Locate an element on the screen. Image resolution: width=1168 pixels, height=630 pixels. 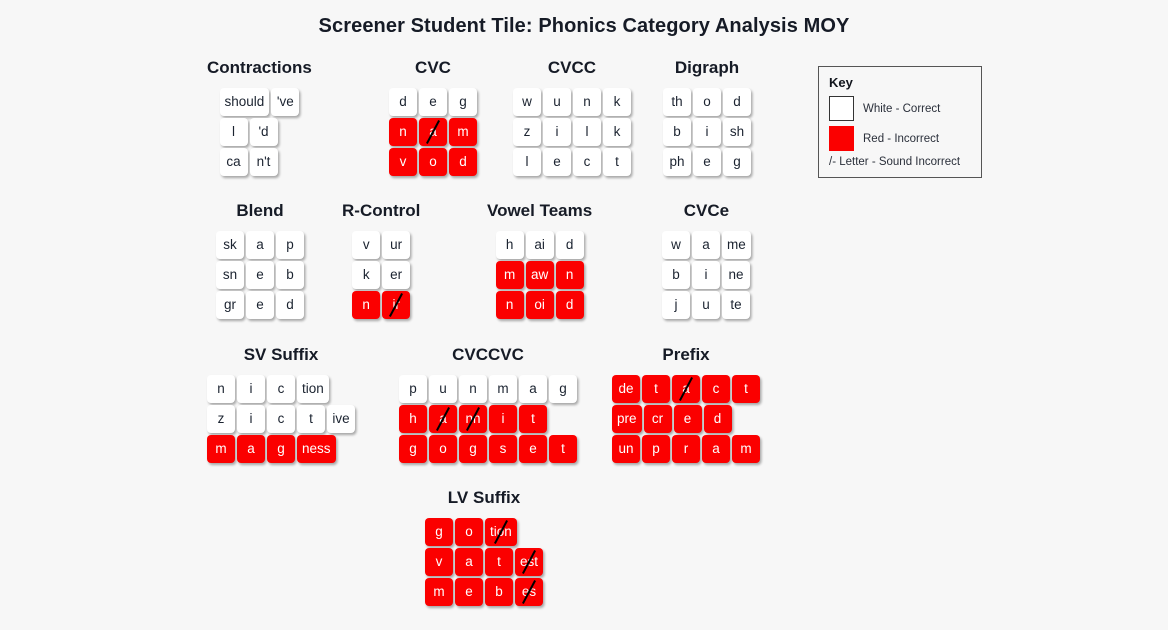
letter-tile: te is located at coordinates (736, 305).